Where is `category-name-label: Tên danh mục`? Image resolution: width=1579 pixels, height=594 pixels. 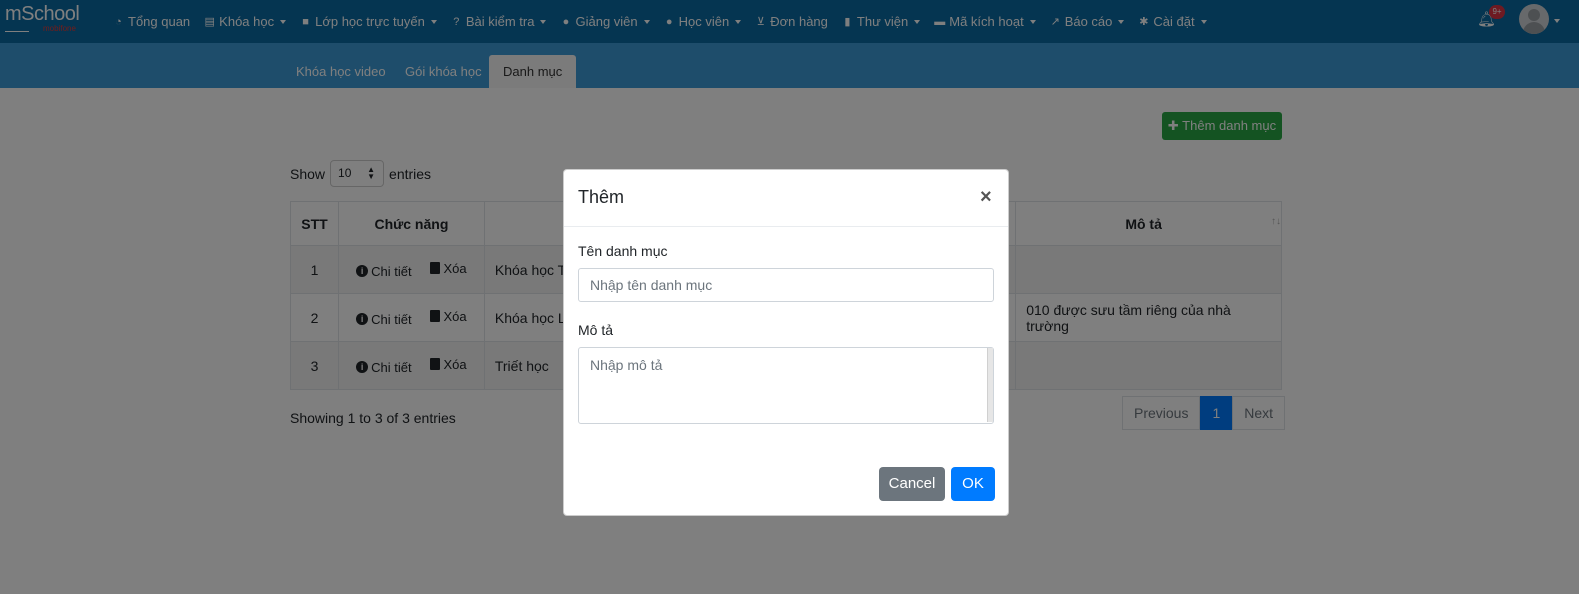 category-name-label: Tên danh mục is located at coordinates (623, 251).